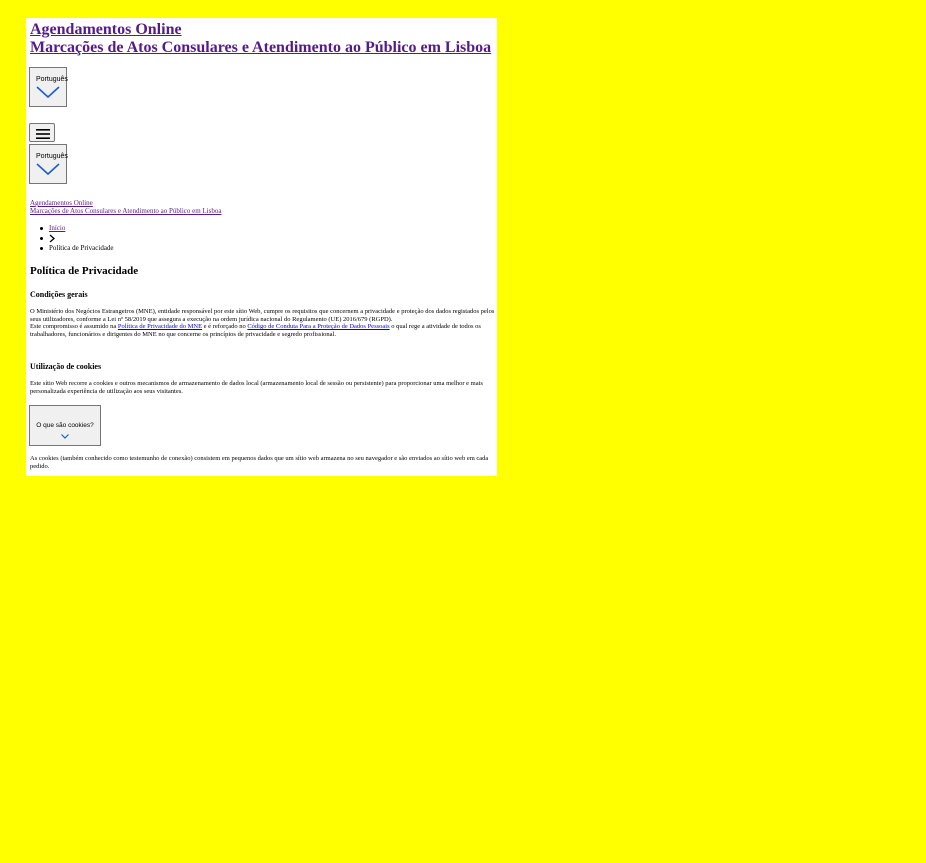 This screenshot has width=926, height=863. What do you see at coordinates (160, 326) in the screenshot?
I see `privacy-policy-link: Política de Privacidade do MNE` at bounding box center [160, 326].